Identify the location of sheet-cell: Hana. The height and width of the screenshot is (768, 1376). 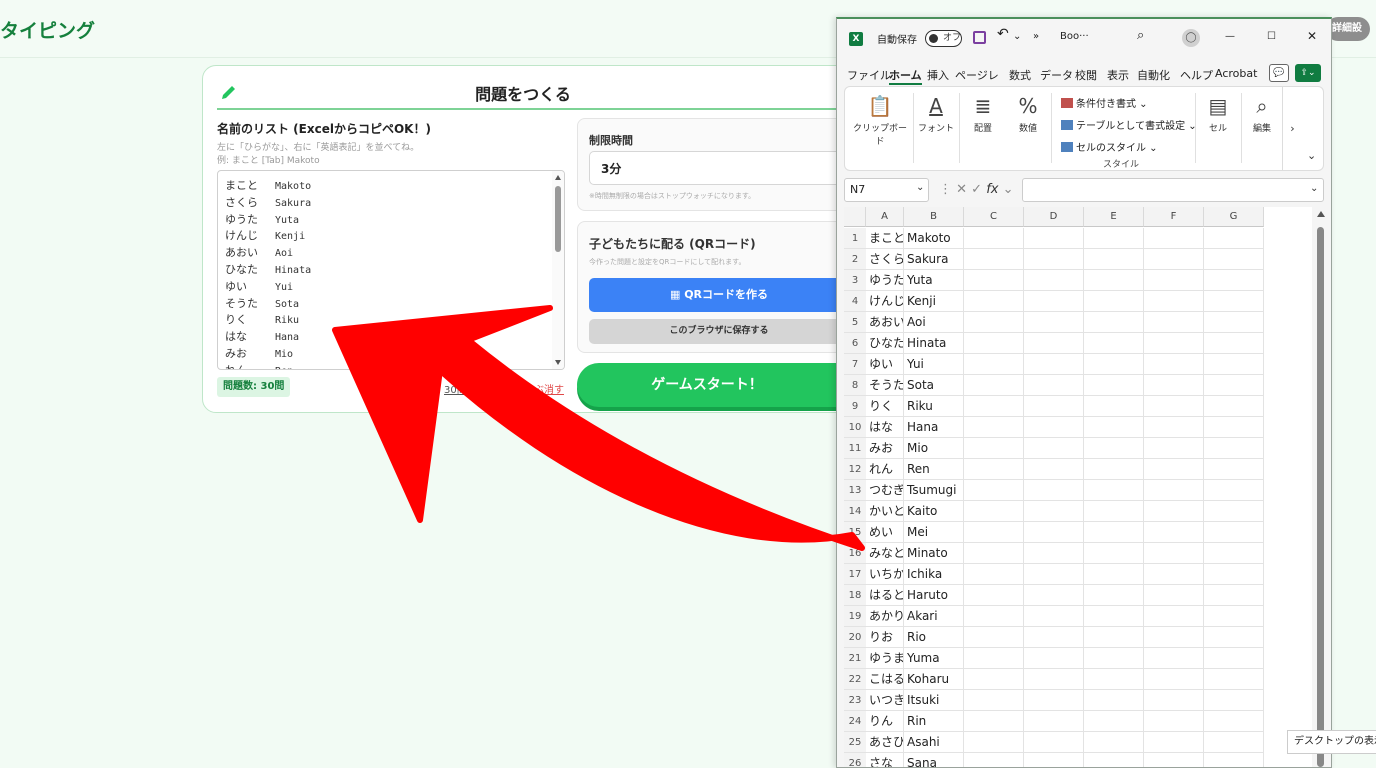
(934, 427).